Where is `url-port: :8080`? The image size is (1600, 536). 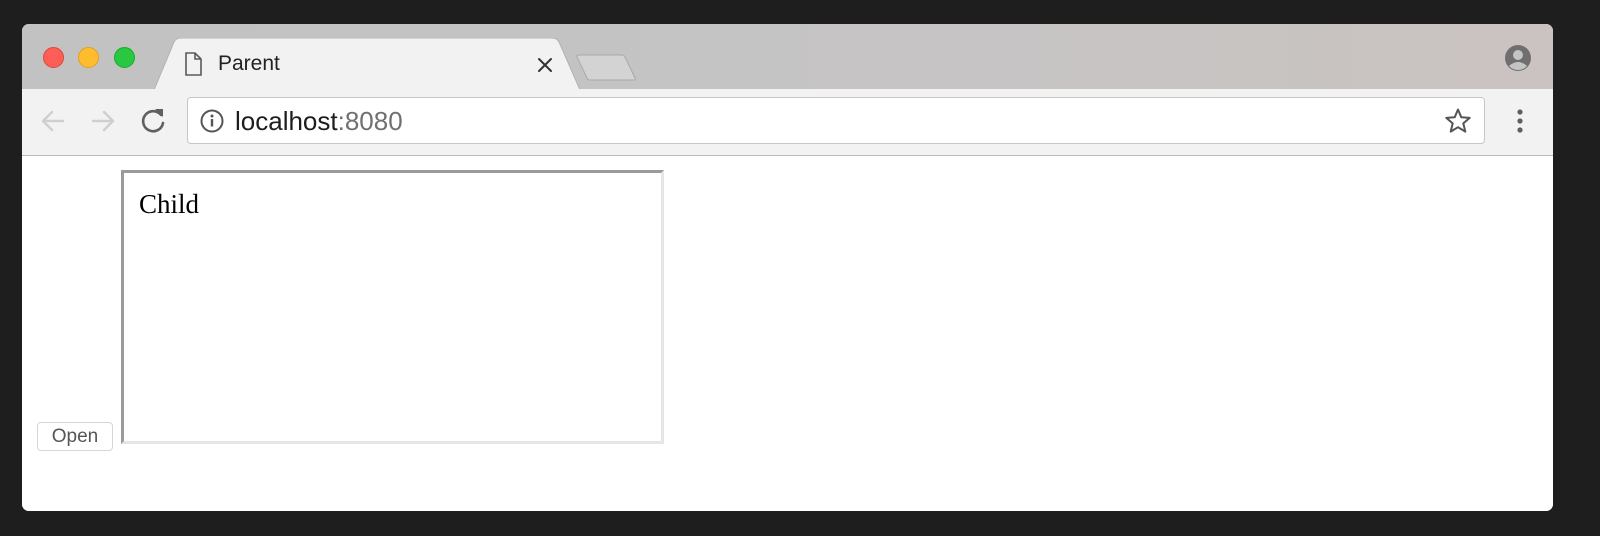
url-port: :8080 is located at coordinates (370, 121).